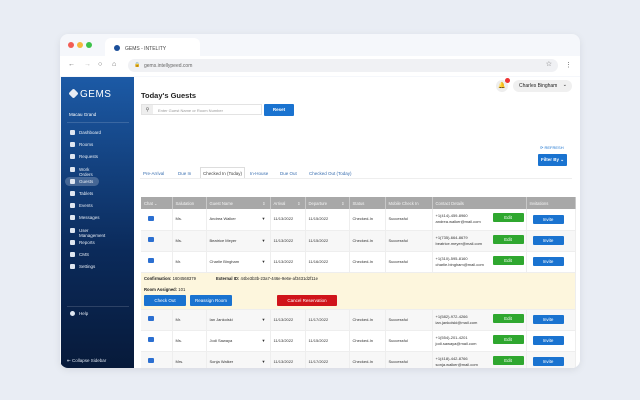 Image resolution: width=640 pixels, height=400 pixels. What do you see at coordinates (82, 144) in the screenshot?
I see `sidebar-item-rooms: Rooms` at bounding box center [82, 144].